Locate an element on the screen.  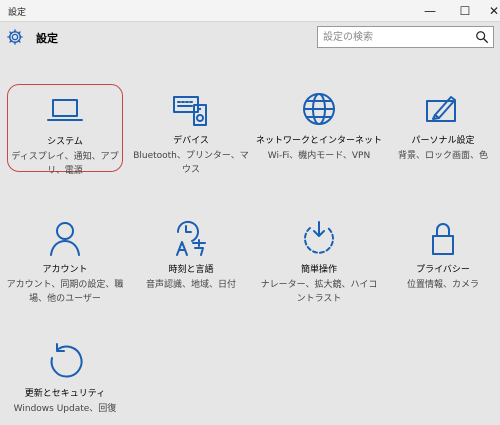
search-icon is located at coordinates (482, 37).